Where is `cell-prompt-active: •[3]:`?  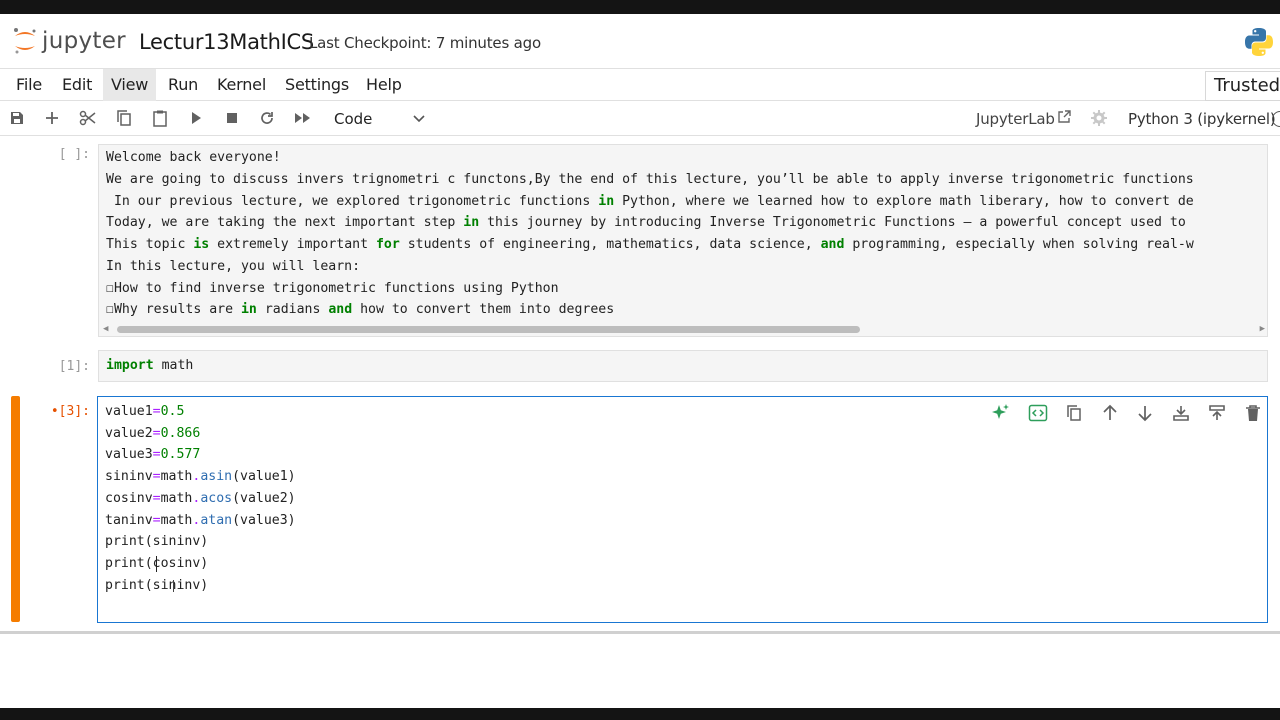 cell-prompt-active: •[3]: is located at coordinates (70, 411).